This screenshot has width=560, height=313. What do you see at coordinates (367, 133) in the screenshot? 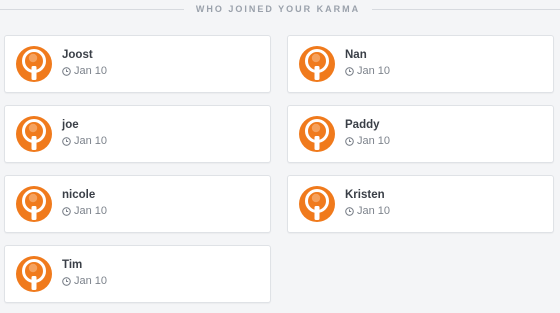
I see `member-info: Paddy Jan 10` at bounding box center [367, 133].